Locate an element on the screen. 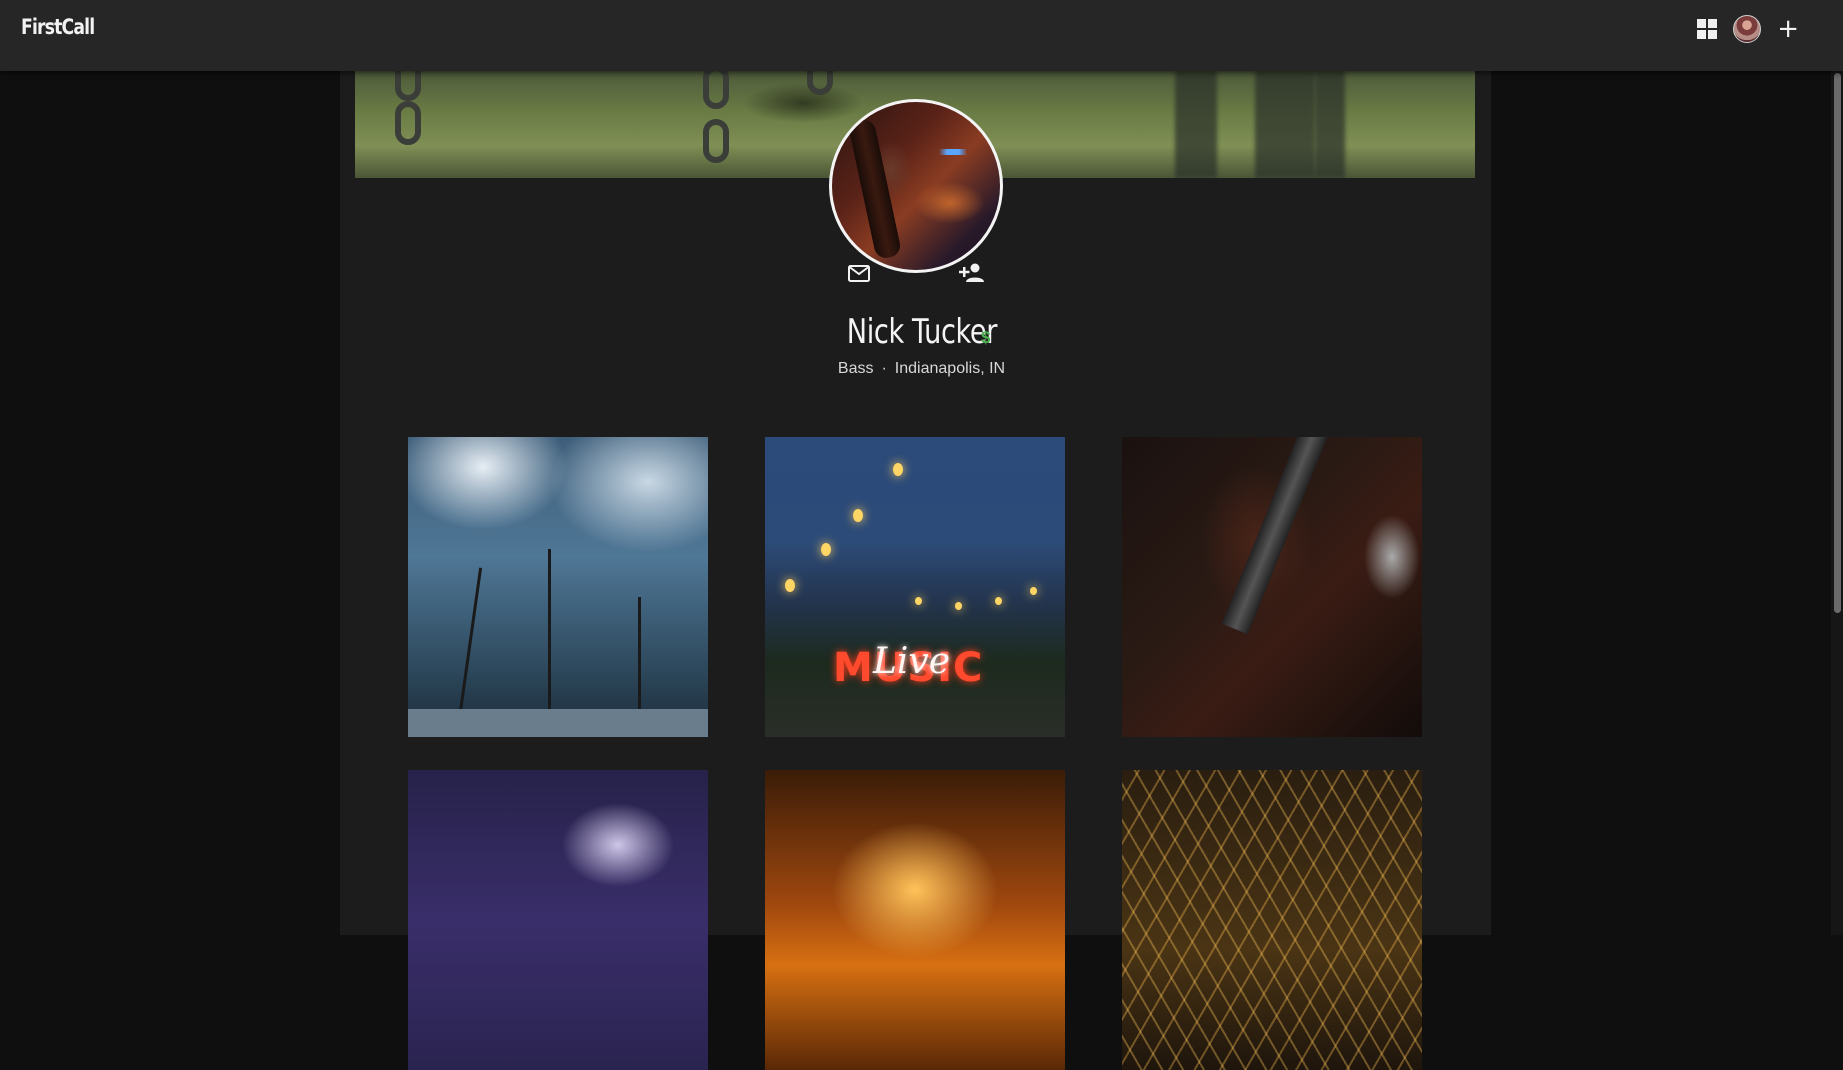 Image resolution: width=1843 pixels, height=1070 pixels. plus-icon: + is located at coordinates (1788, 29).